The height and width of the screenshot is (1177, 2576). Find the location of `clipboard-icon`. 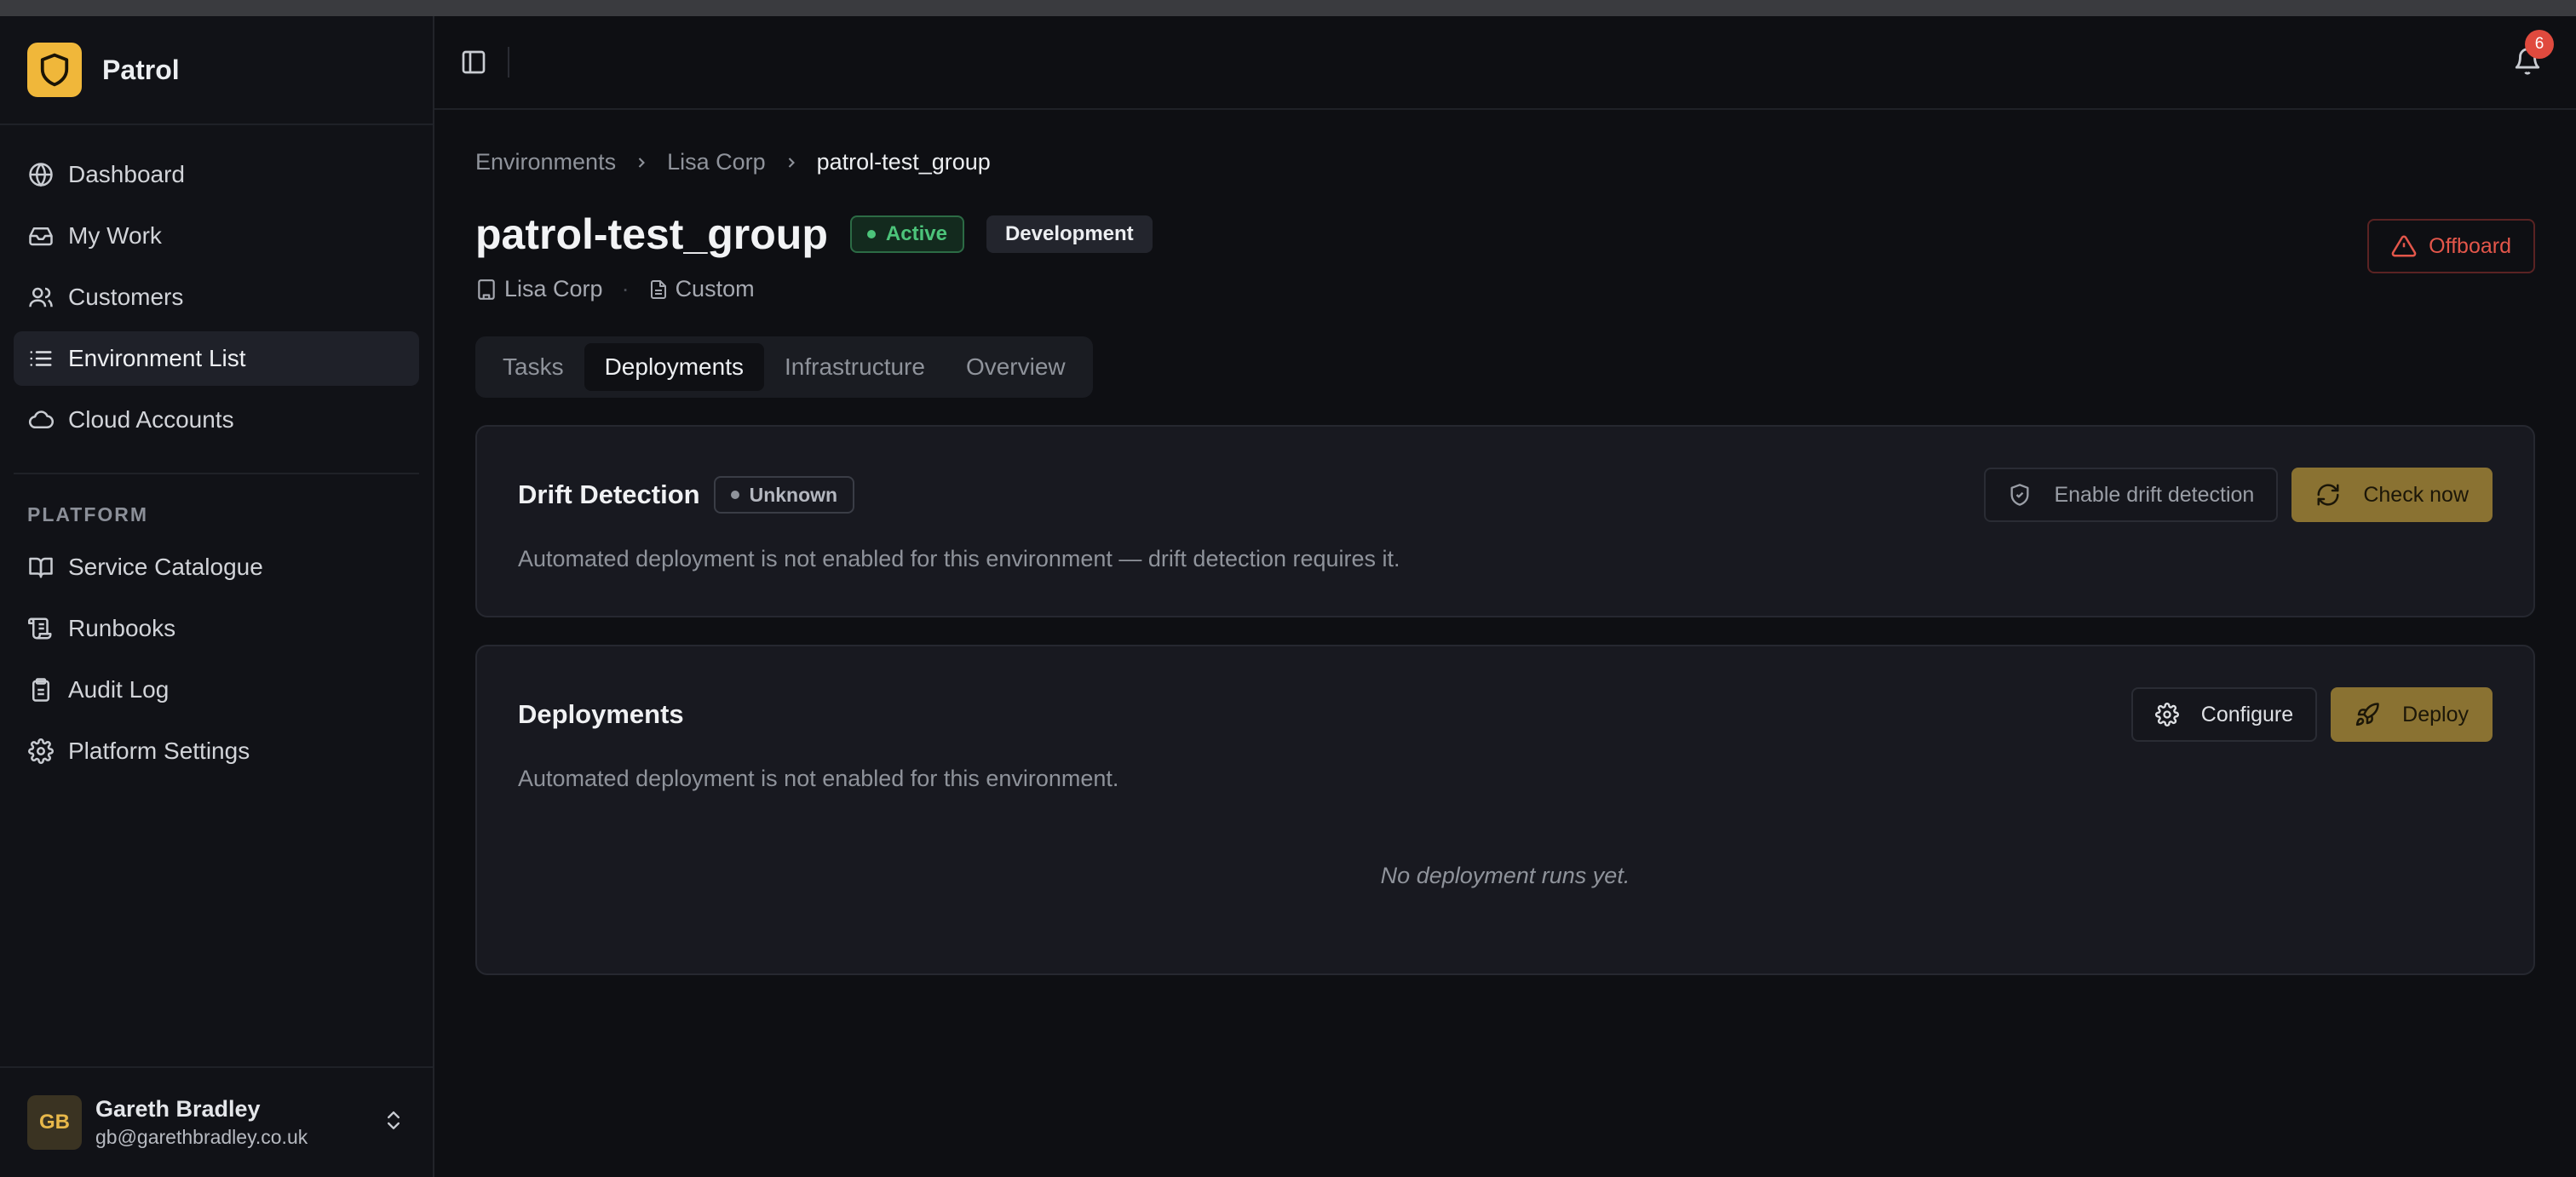

clipboard-icon is located at coordinates (41, 689).